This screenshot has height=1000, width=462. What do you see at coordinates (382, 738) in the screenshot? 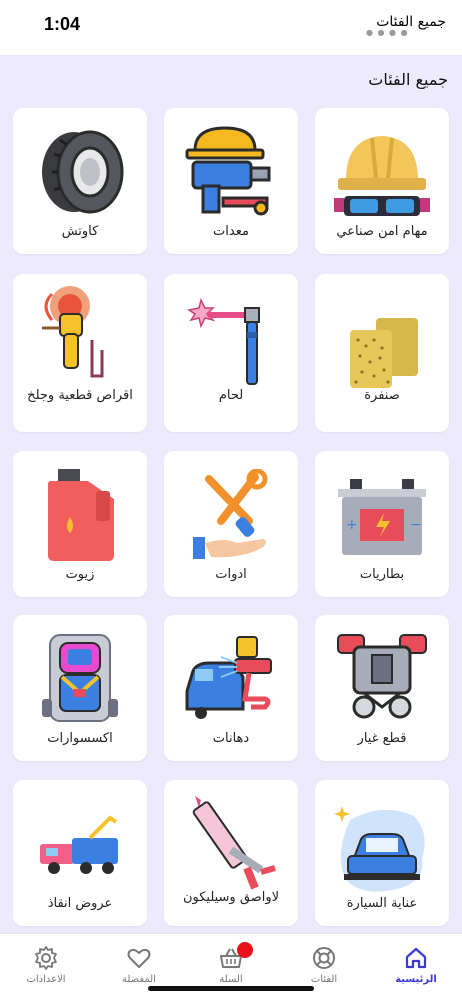
I see `category-label: قطع غيار` at bounding box center [382, 738].